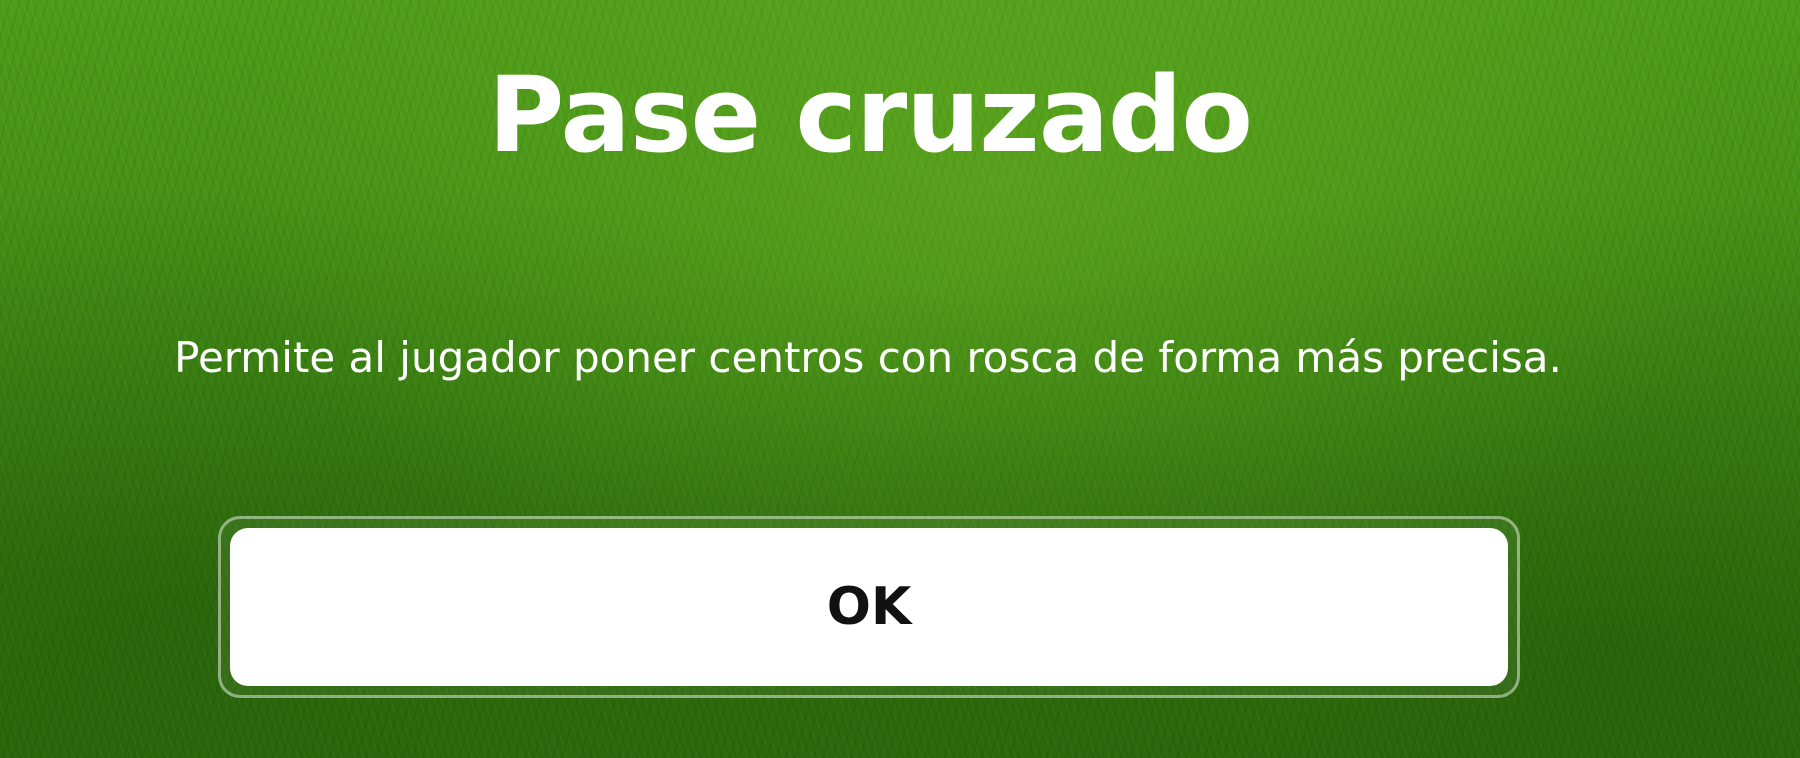 Image resolution: width=1800 pixels, height=758 pixels. What do you see at coordinates (870, 115) in the screenshot?
I see `dialog-title: Pase cruzado` at bounding box center [870, 115].